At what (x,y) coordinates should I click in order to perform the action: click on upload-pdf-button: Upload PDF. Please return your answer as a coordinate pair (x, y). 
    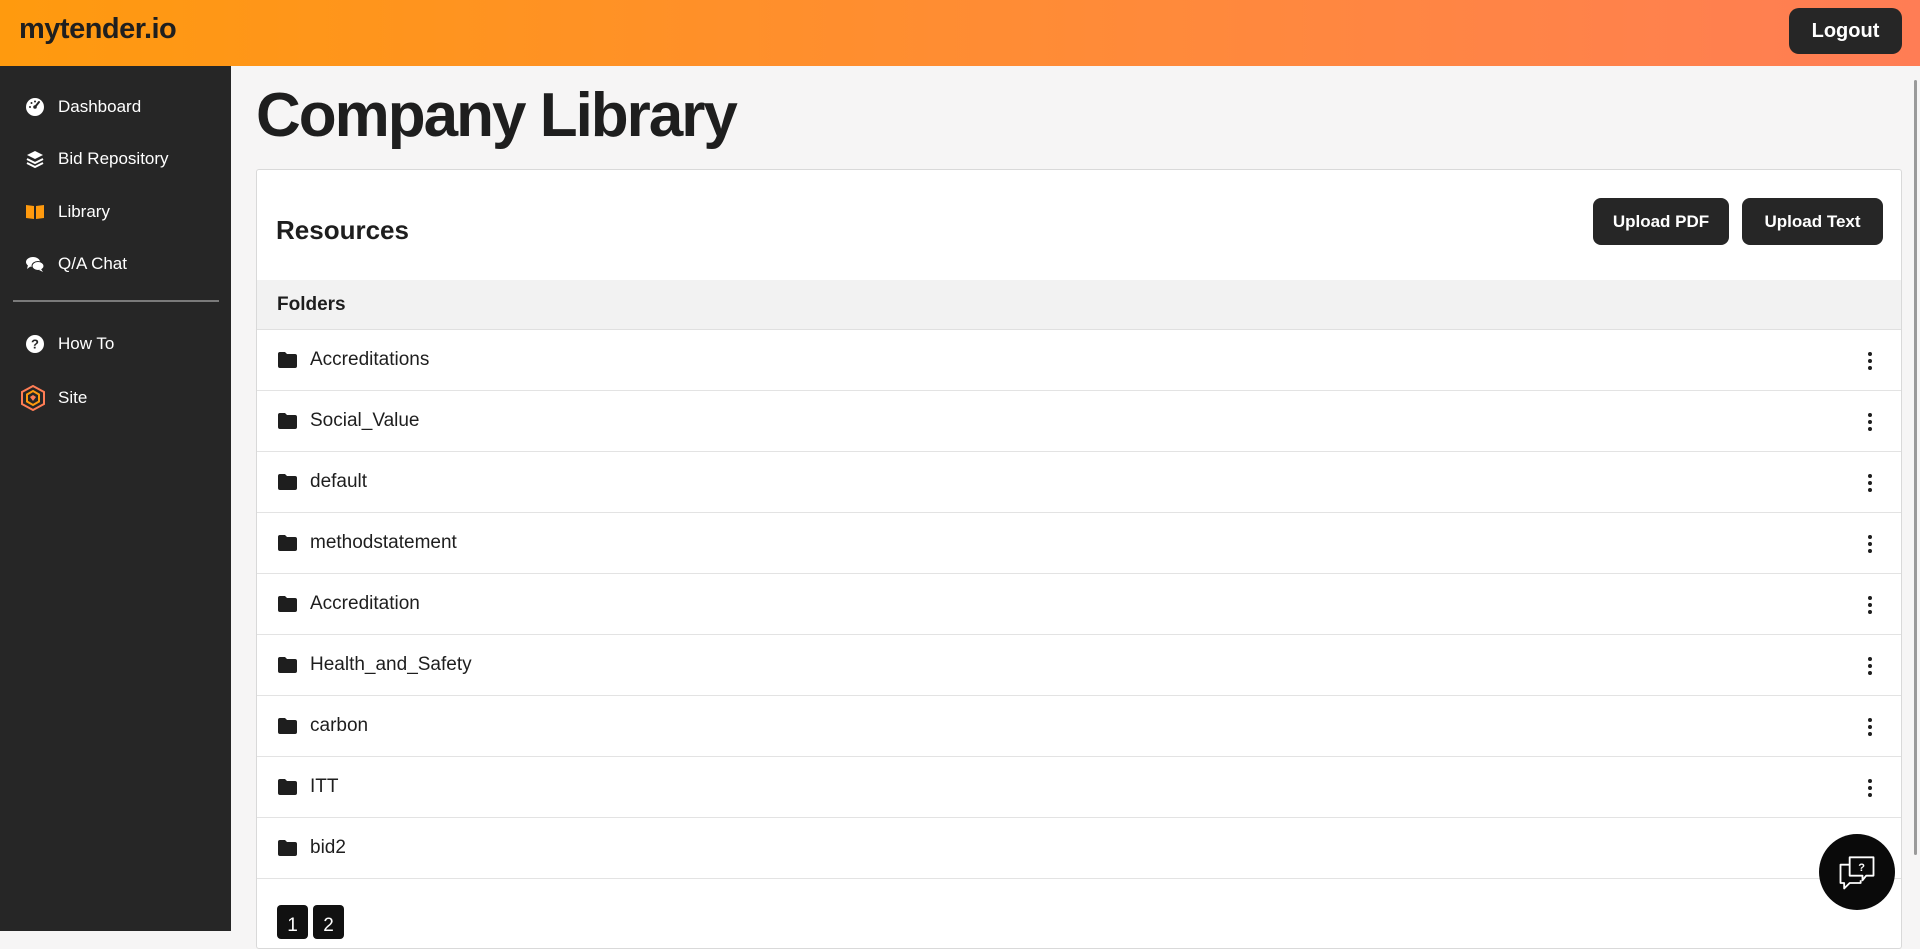
    Looking at the image, I should click on (1661, 221).